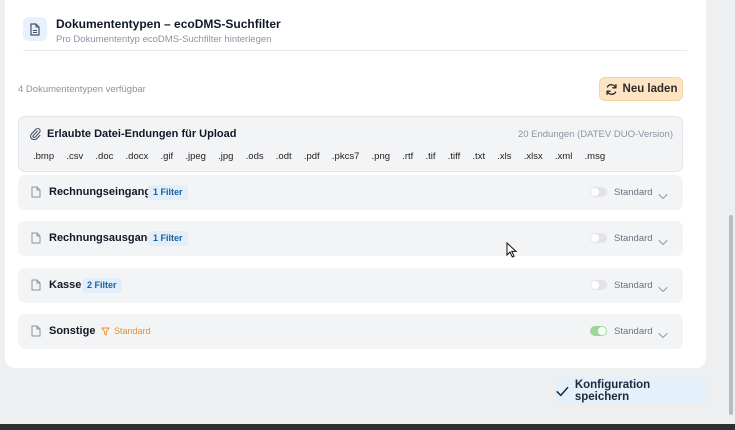 This screenshot has height=430, width=735. What do you see at coordinates (511, 250) in the screenshot?
I see `mouse-cursor-icon` at bounding box center [511, 250].